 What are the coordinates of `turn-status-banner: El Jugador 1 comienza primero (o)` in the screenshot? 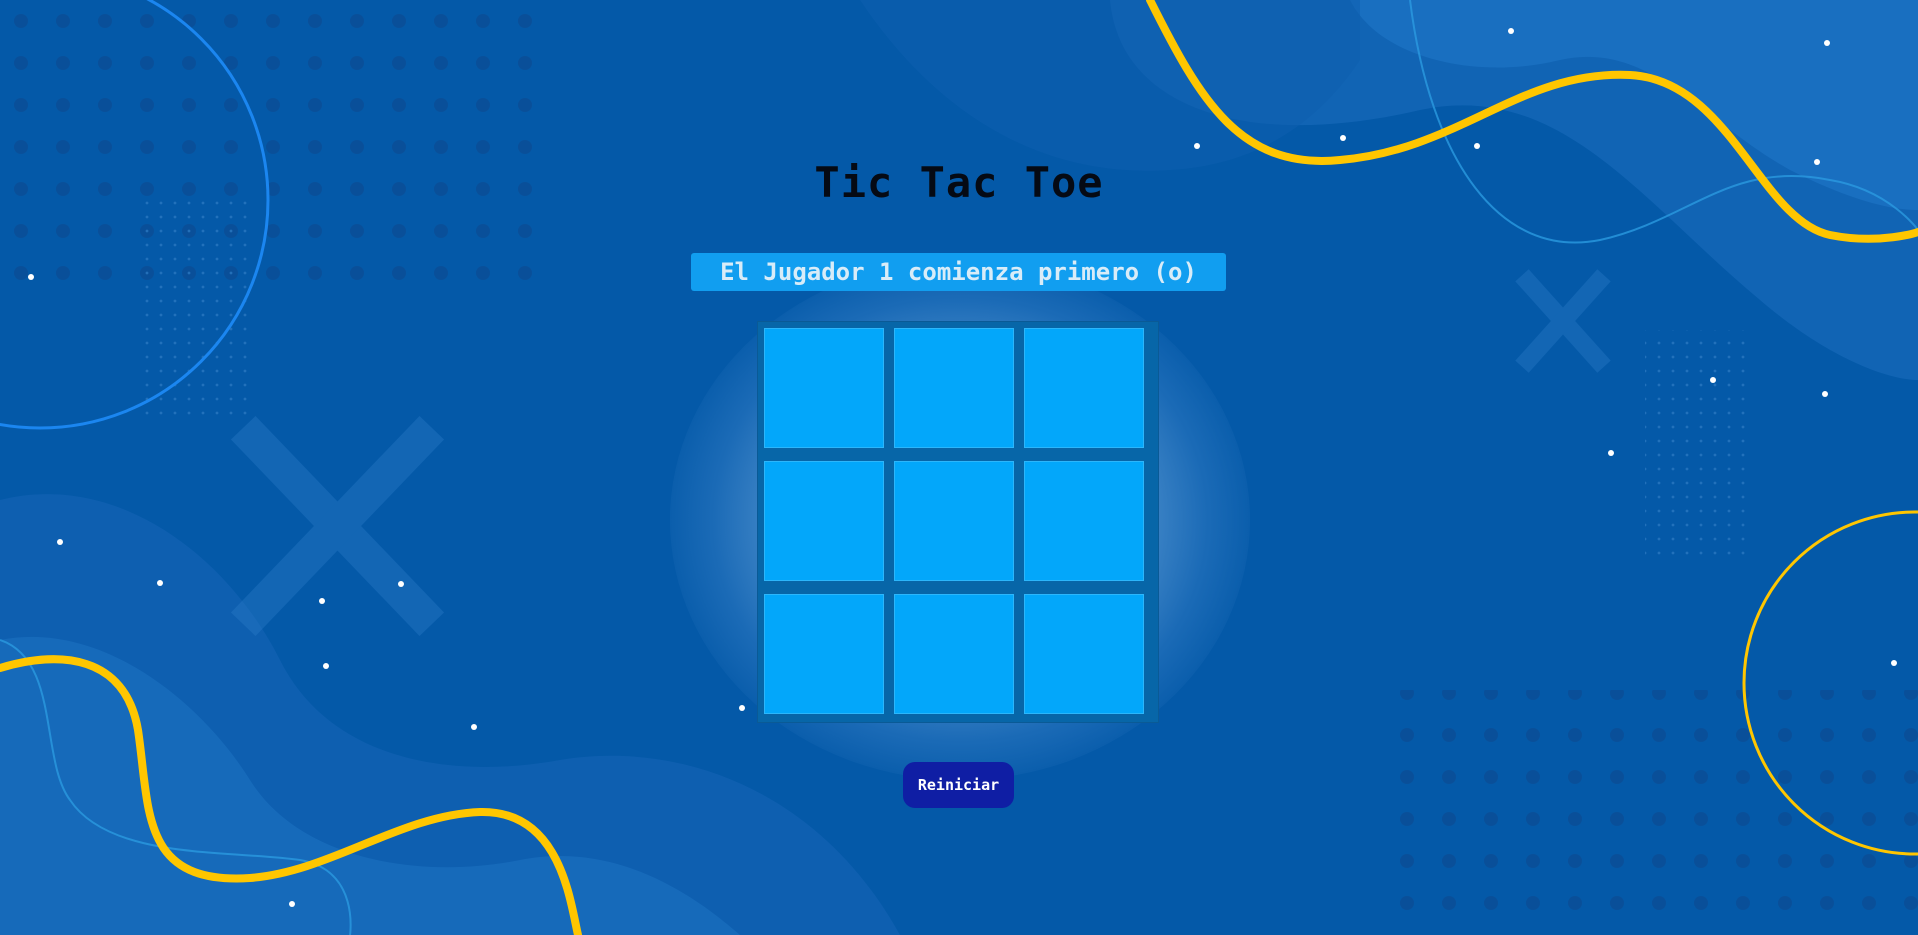 It's located at (958, 272).